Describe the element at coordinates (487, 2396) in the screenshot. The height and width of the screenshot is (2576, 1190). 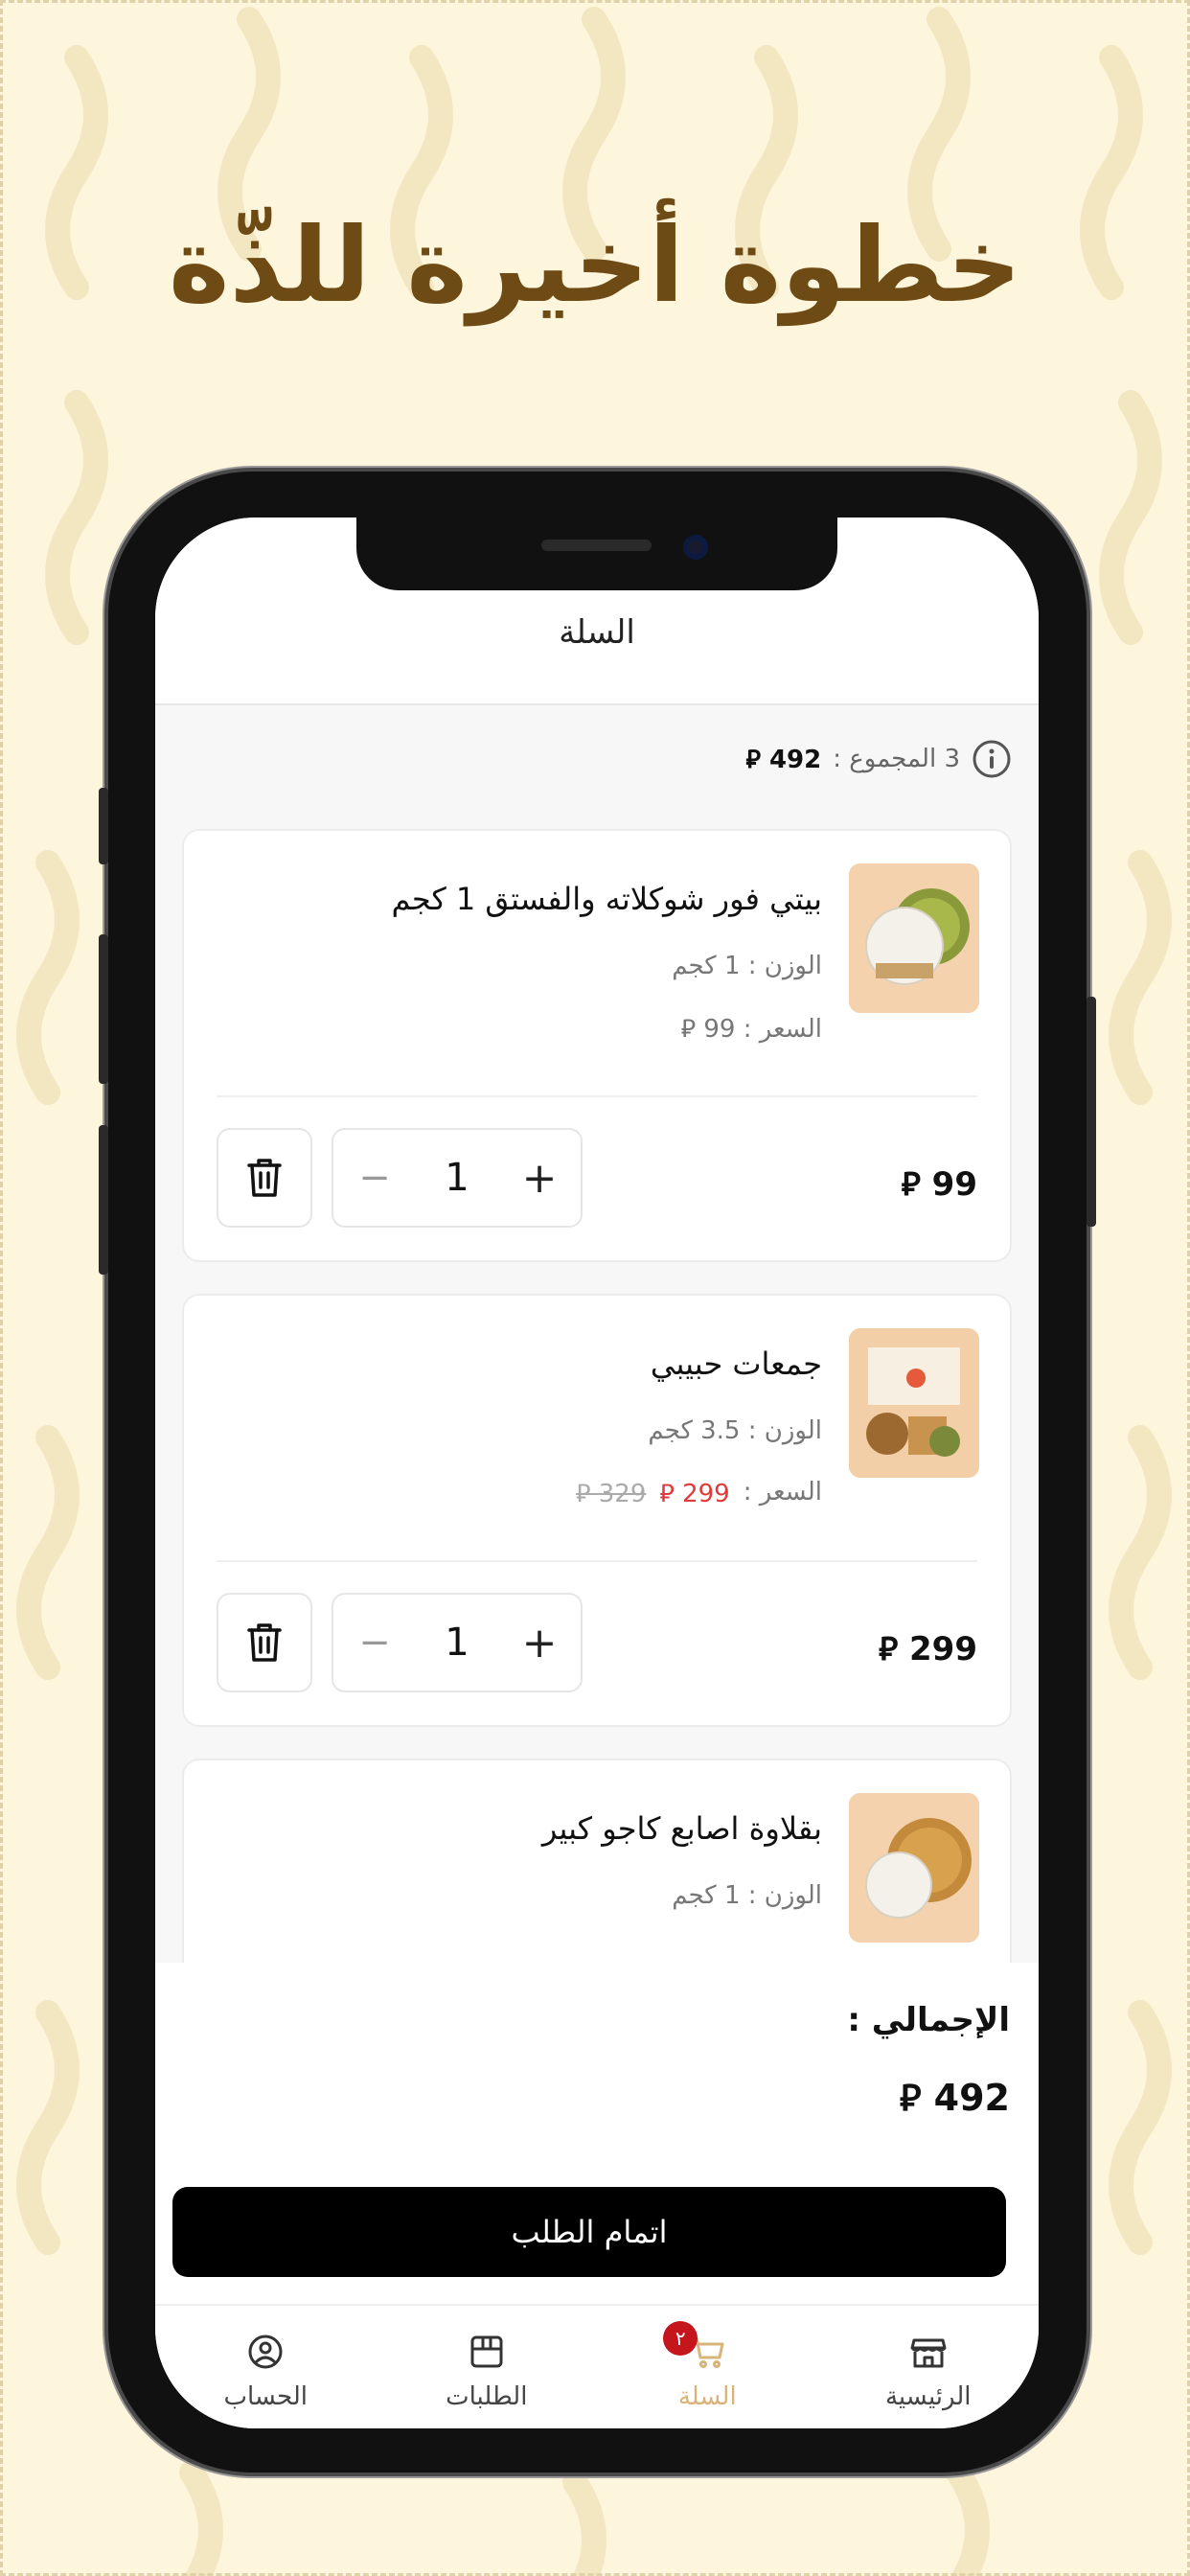
I see `tab-label: الطلبات` at that location.